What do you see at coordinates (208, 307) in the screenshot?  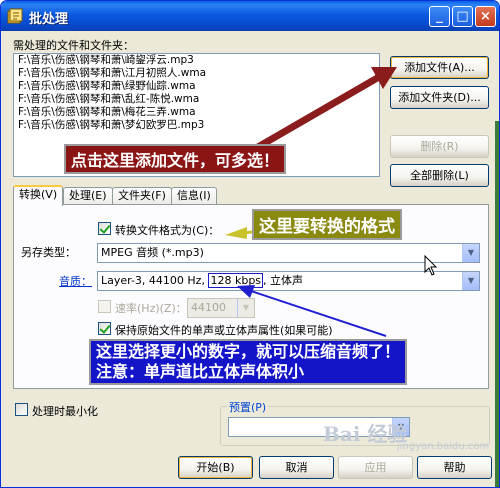 I see `rate-value: 44100` at bounding box center [208, 307].